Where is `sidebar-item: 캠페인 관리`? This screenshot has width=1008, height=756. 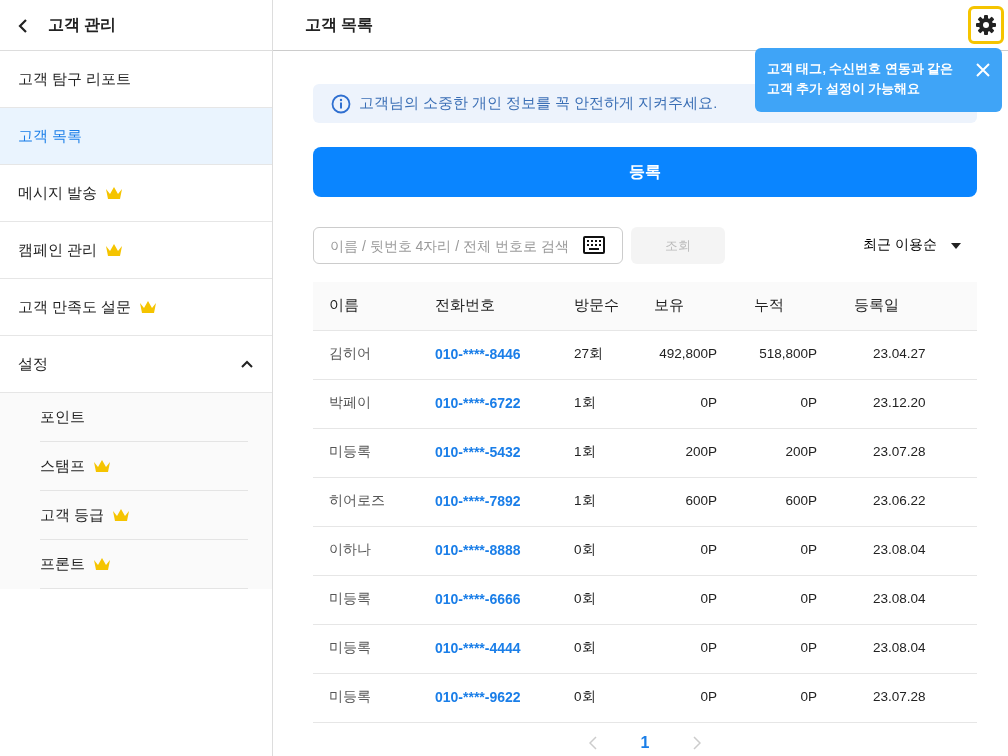
sidebar-item: 캠페인 관리 is located at coordinates (136, 250).